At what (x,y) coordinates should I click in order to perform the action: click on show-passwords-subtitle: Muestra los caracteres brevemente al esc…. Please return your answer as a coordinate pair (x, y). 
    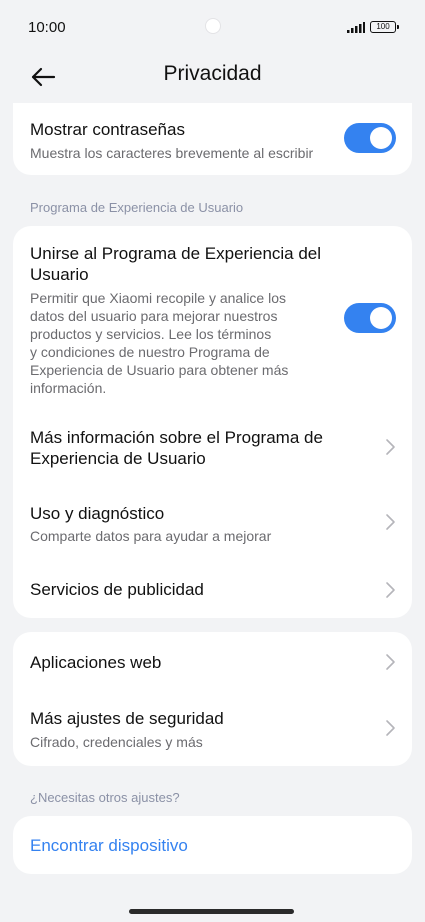
    Looking at the image, I should click on (172, 153).